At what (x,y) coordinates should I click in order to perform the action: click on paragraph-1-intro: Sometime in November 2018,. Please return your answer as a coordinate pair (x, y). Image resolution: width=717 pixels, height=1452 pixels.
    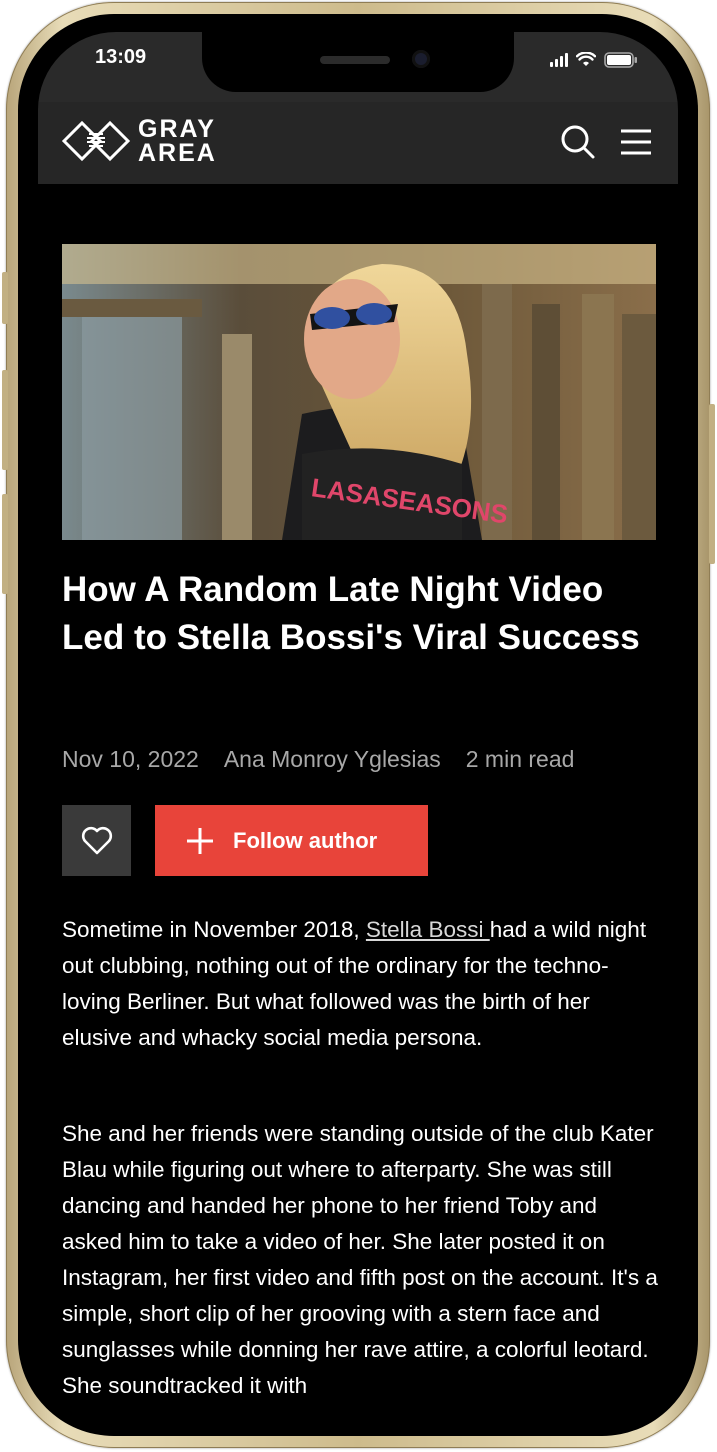
    Looking at the image, I should click on (214, 929).